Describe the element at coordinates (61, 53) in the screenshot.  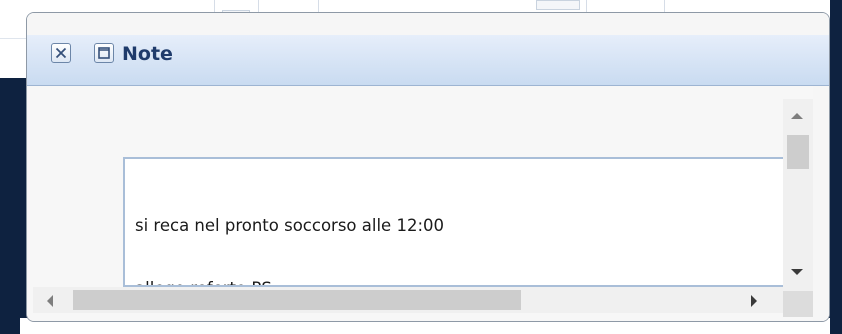
I see `close-button` at that location.